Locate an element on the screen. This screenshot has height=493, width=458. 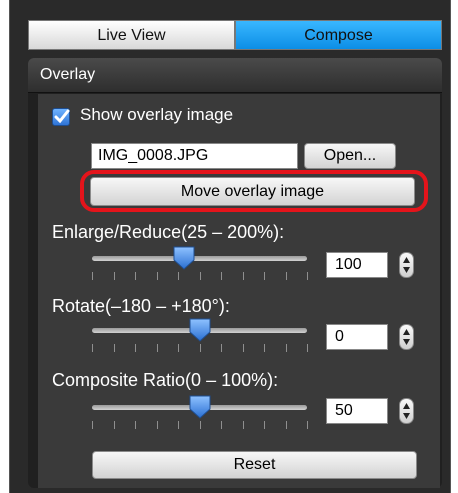
composite-ratio-ticks is located at coordinates (200, 426).